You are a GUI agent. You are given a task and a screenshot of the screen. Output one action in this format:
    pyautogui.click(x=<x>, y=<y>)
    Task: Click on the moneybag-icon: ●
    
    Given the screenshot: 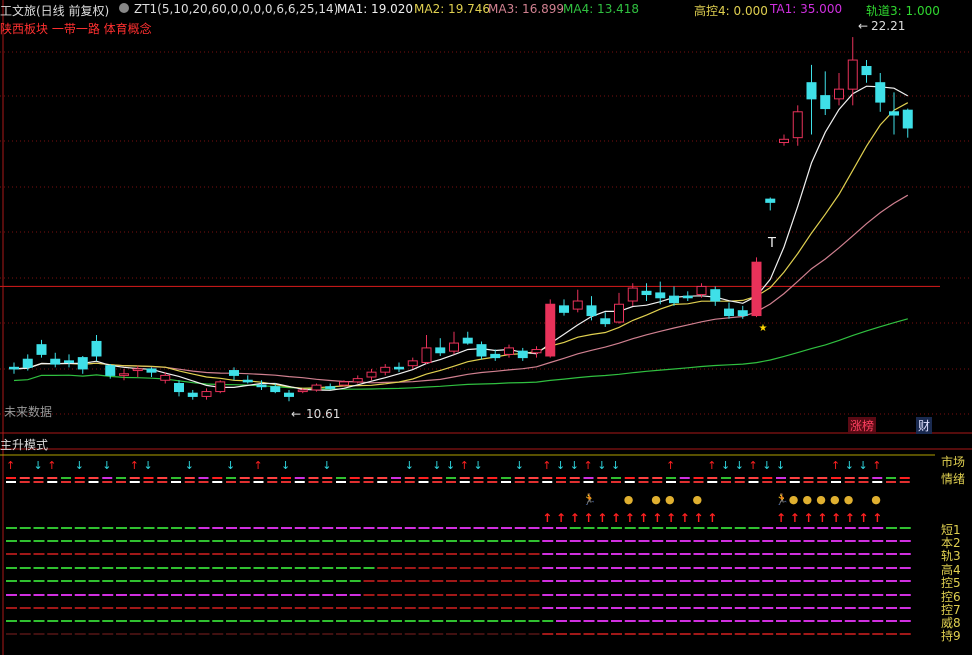 What is the action you would take?
    pyautogui.click(x=656, y=499)
    